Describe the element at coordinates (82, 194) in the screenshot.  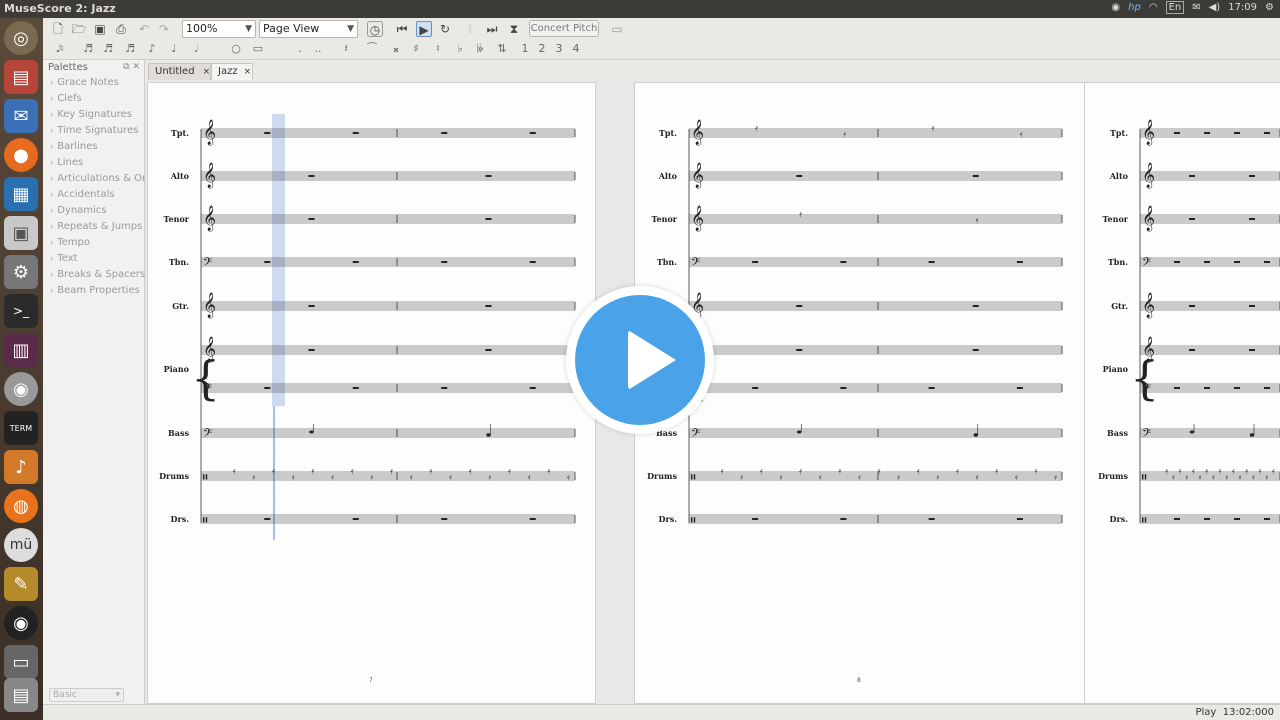
I see `palette-item: › Accidentals` at that location.